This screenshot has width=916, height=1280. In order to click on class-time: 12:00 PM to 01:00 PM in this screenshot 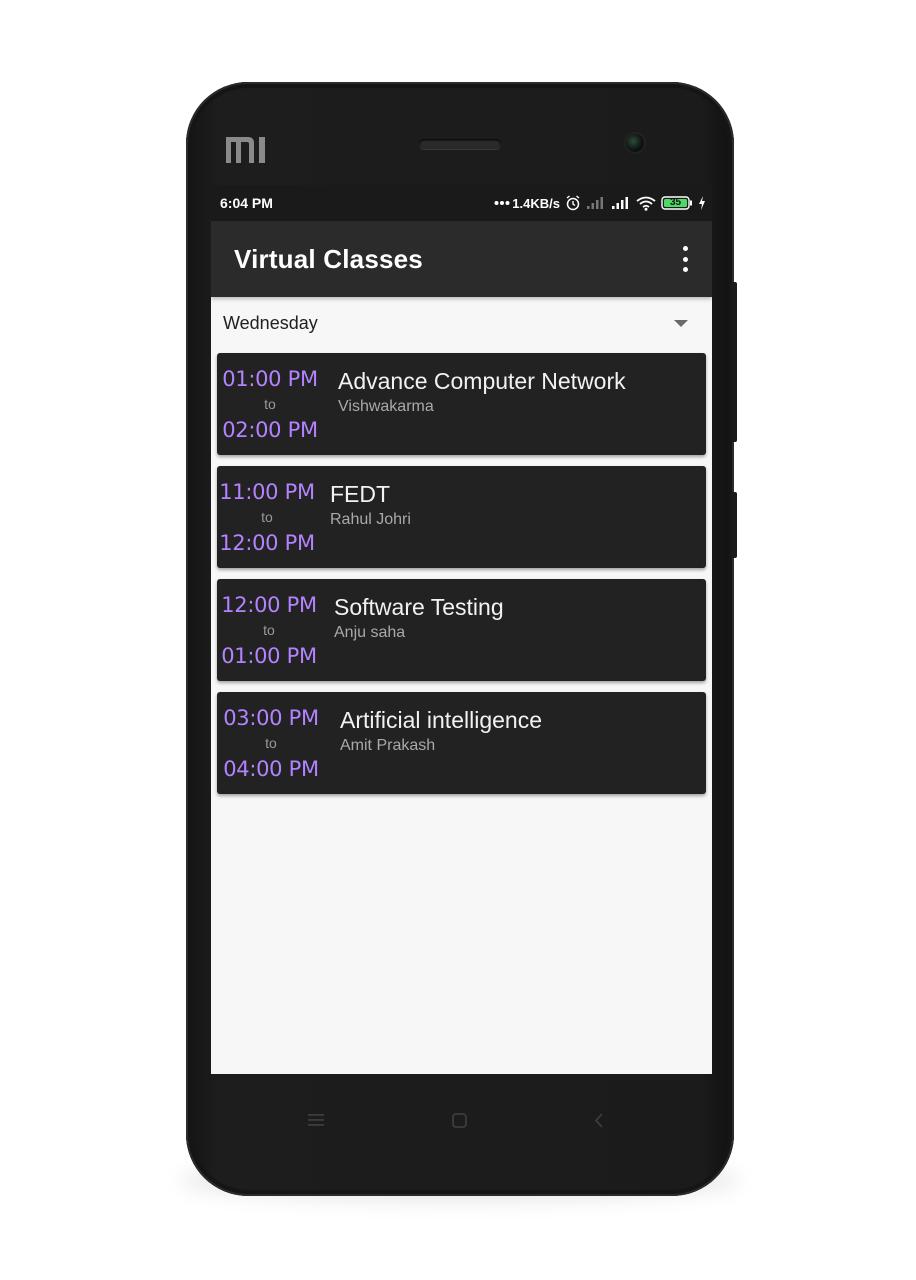, I will do `click(269, 630)`.